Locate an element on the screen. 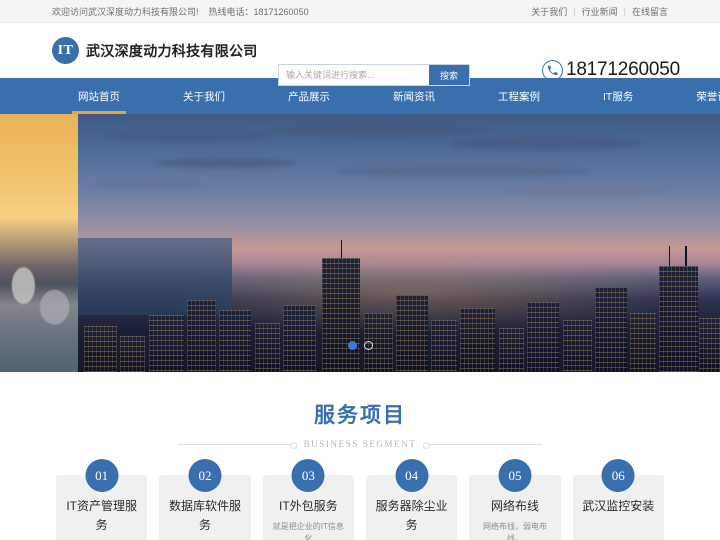  service-card: 05 网络布线 网络布线，弱电布线， is located at coordinates (515, 499).